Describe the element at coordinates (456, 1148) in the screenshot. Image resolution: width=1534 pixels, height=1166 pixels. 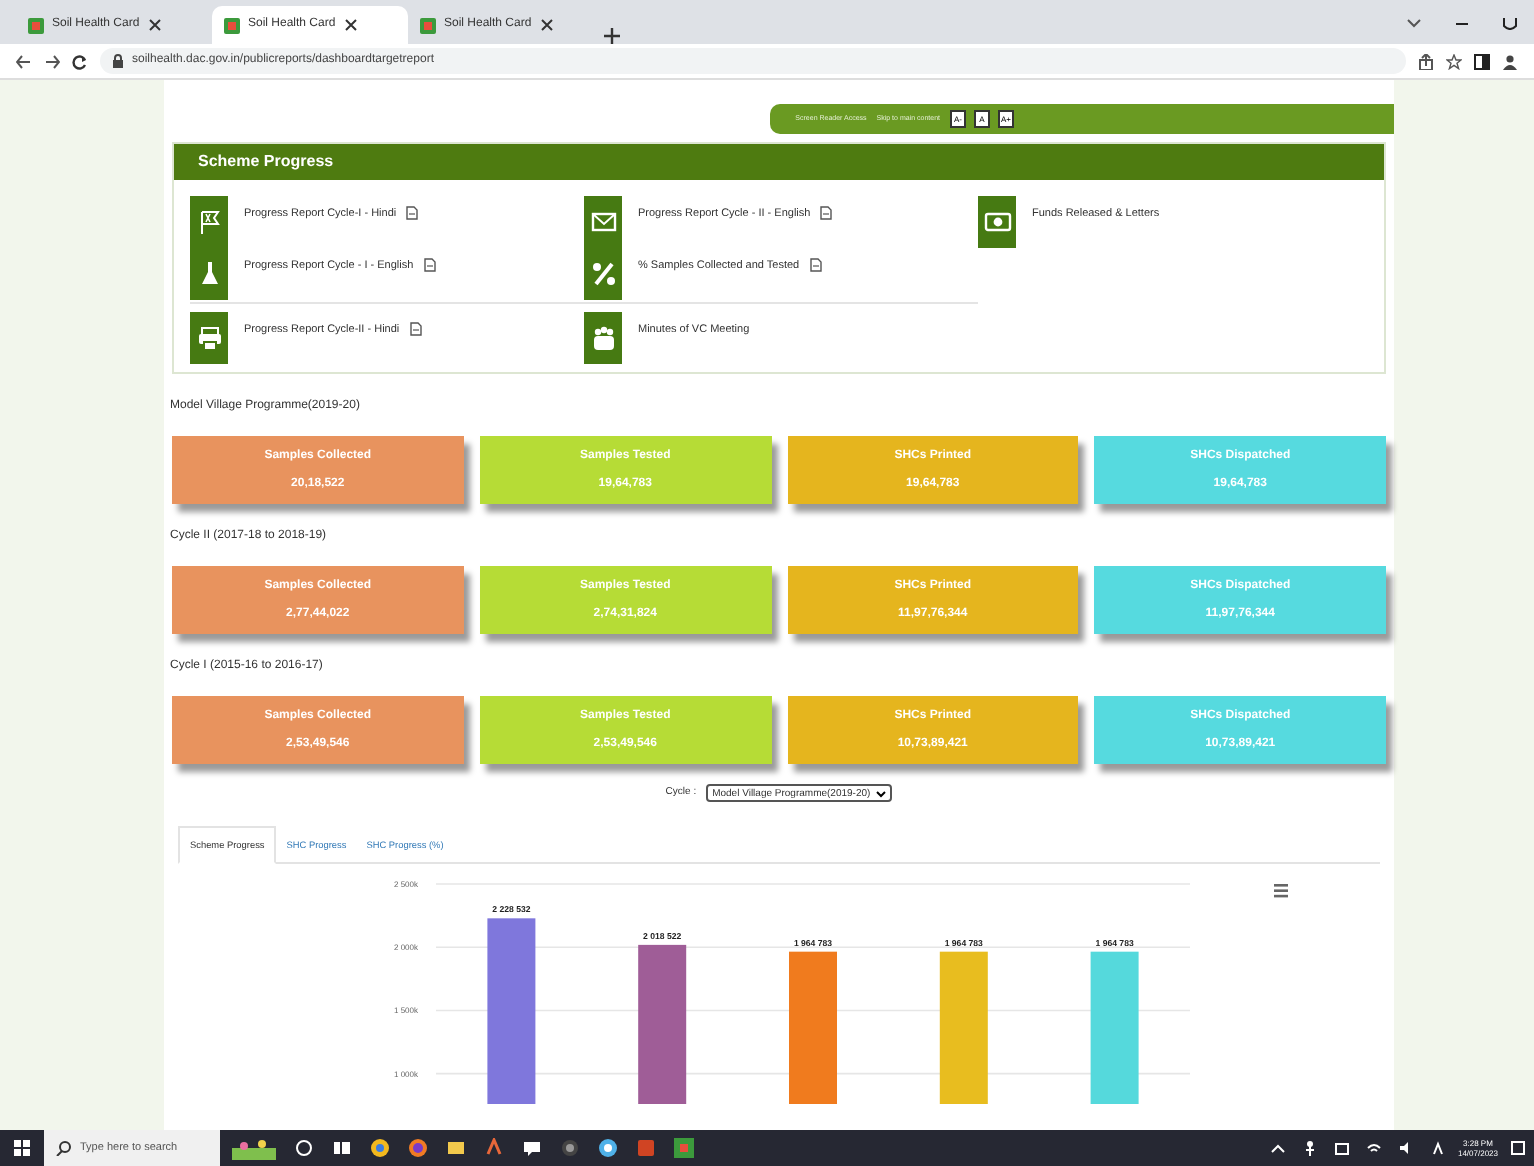
I see `folder-icon` at that location.